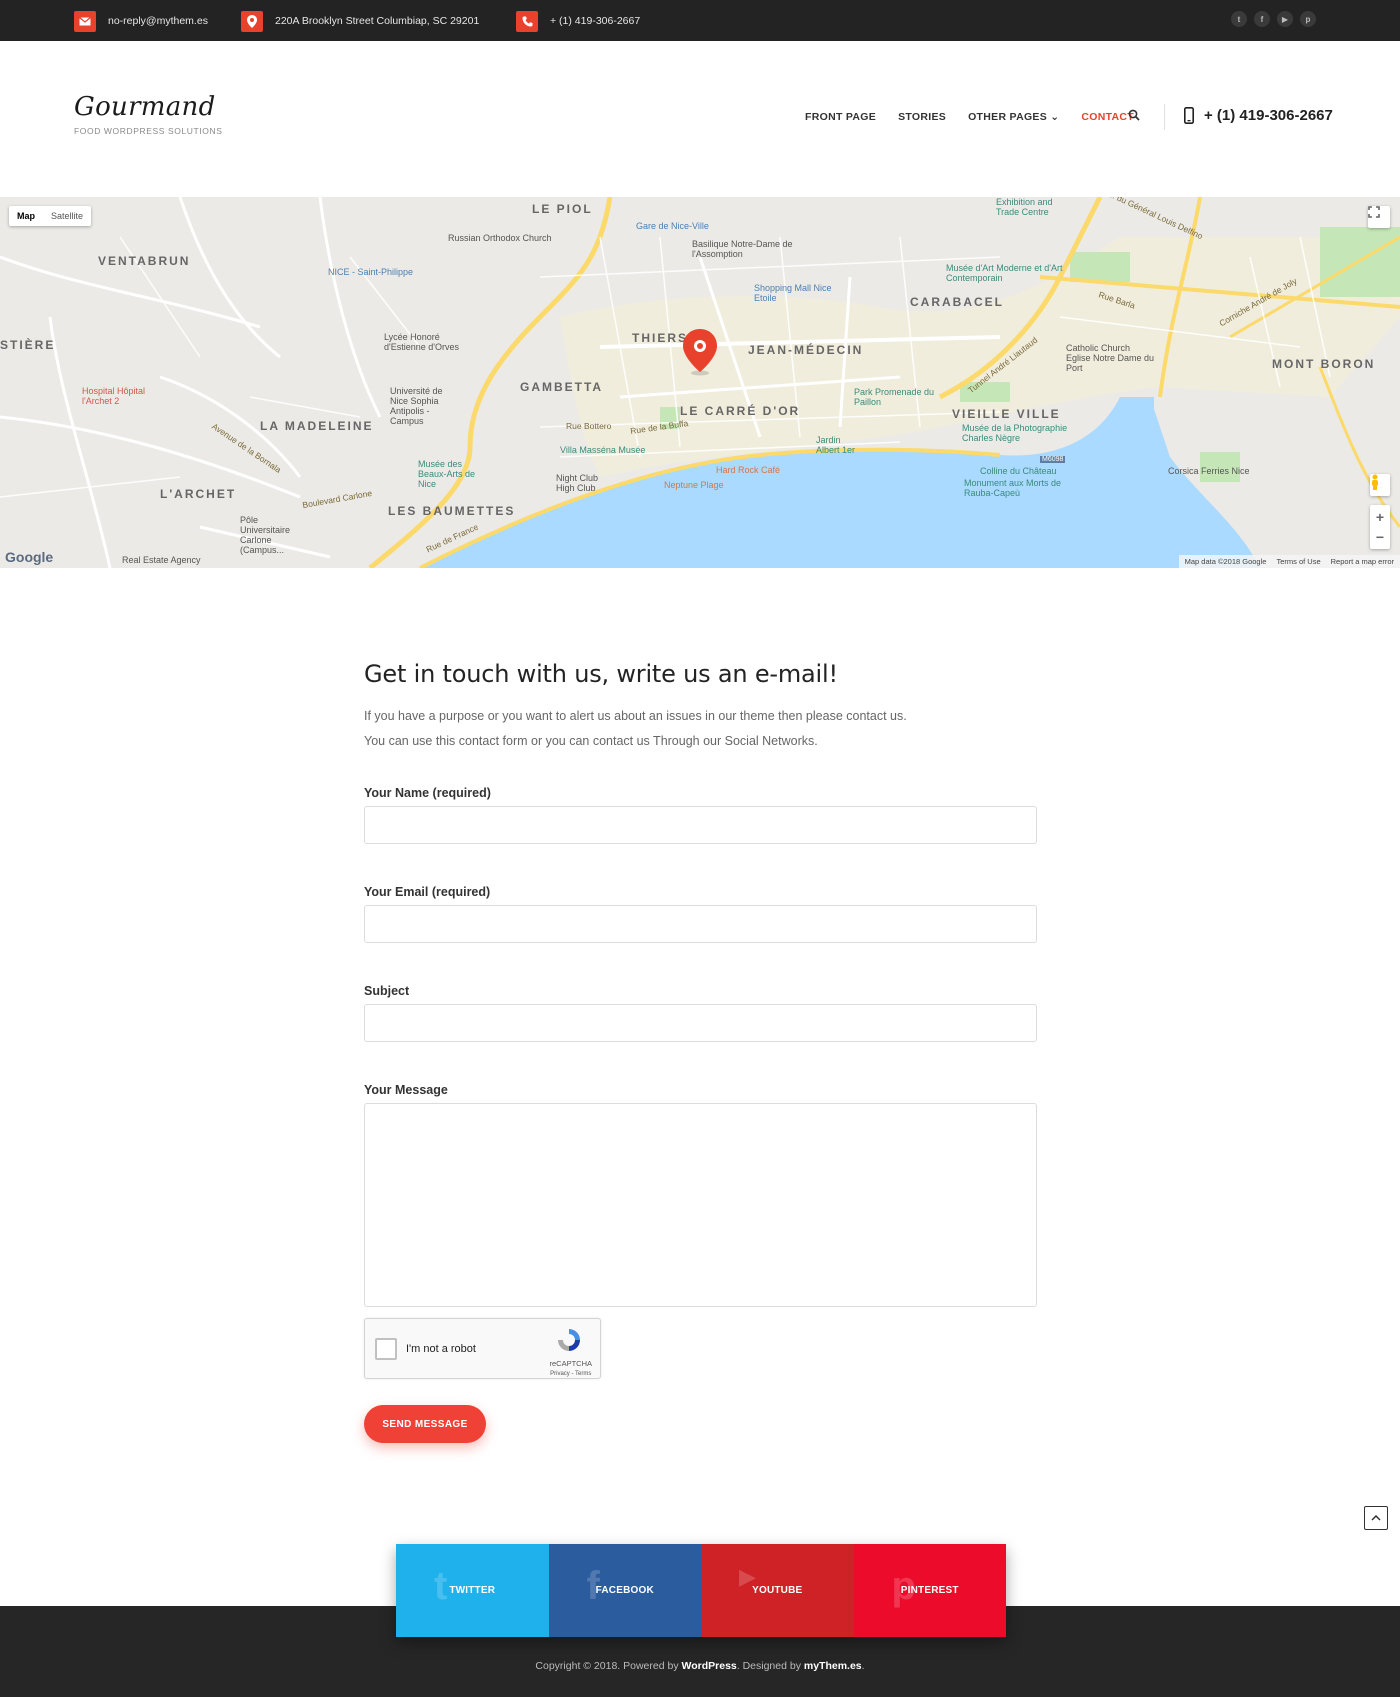 This screenshot has height=1697, width=1400. I want to click on scroll-to-top-button, so click(1376, 1518).